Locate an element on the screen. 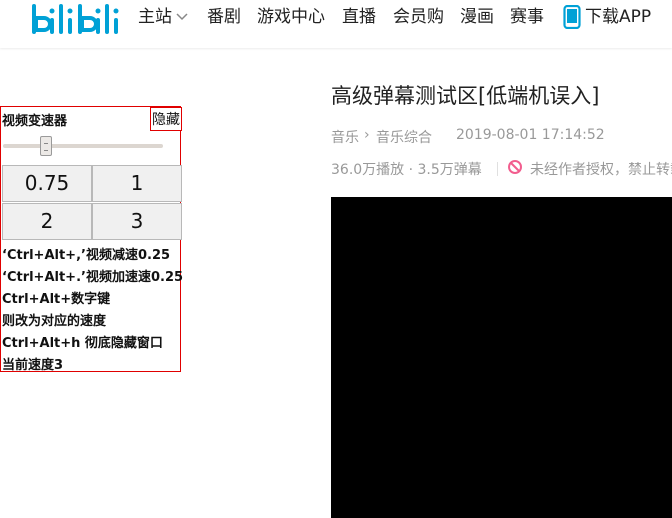 The image size is (672, 518). nav-esports: 赛事 is located at coordinates (527, 17).